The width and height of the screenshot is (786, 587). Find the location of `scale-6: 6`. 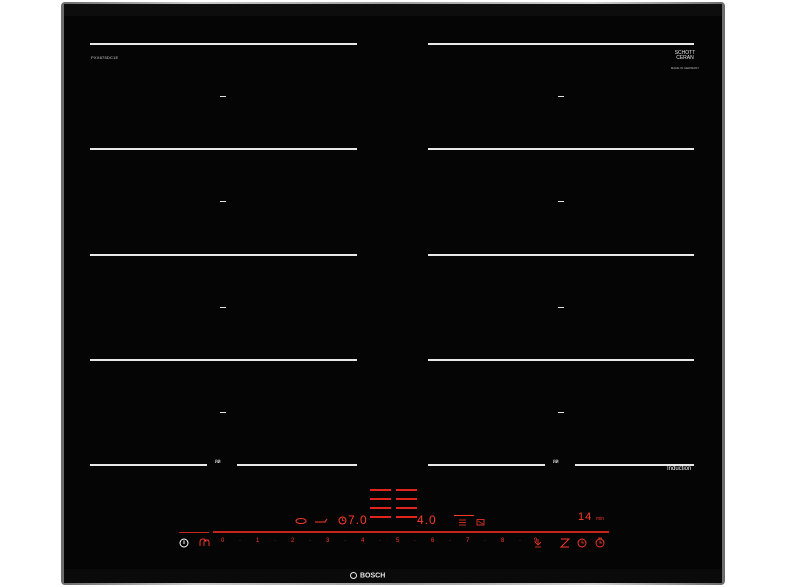

scale-6: 6 is located at coordinates (432, 541).